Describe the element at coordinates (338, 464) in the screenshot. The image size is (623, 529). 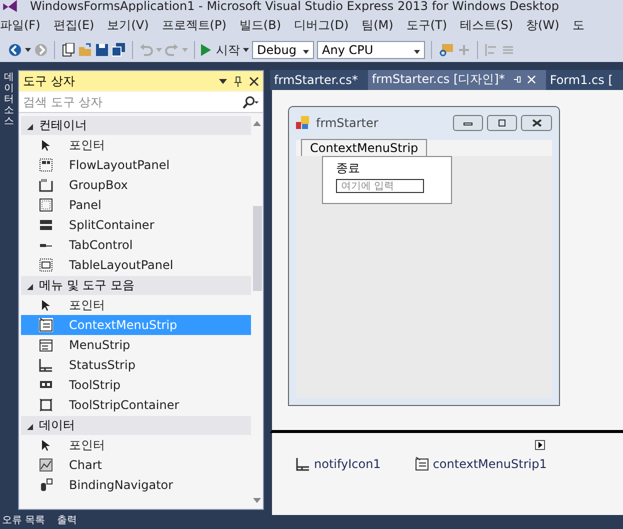
I see `component-item: notifyIcon1` at that location.